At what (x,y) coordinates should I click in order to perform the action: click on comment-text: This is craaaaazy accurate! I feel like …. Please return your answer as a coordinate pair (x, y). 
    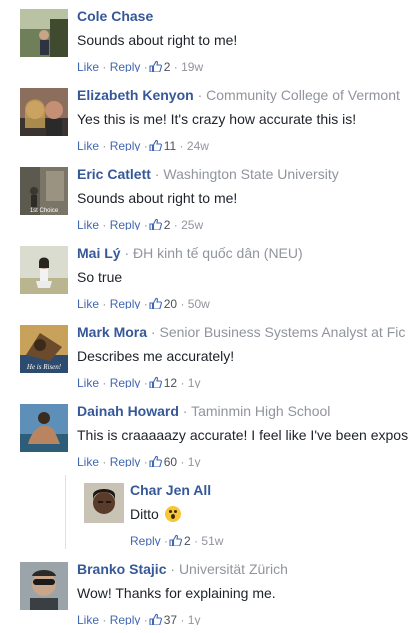
    Looking at the image, I should click on (243, 435).